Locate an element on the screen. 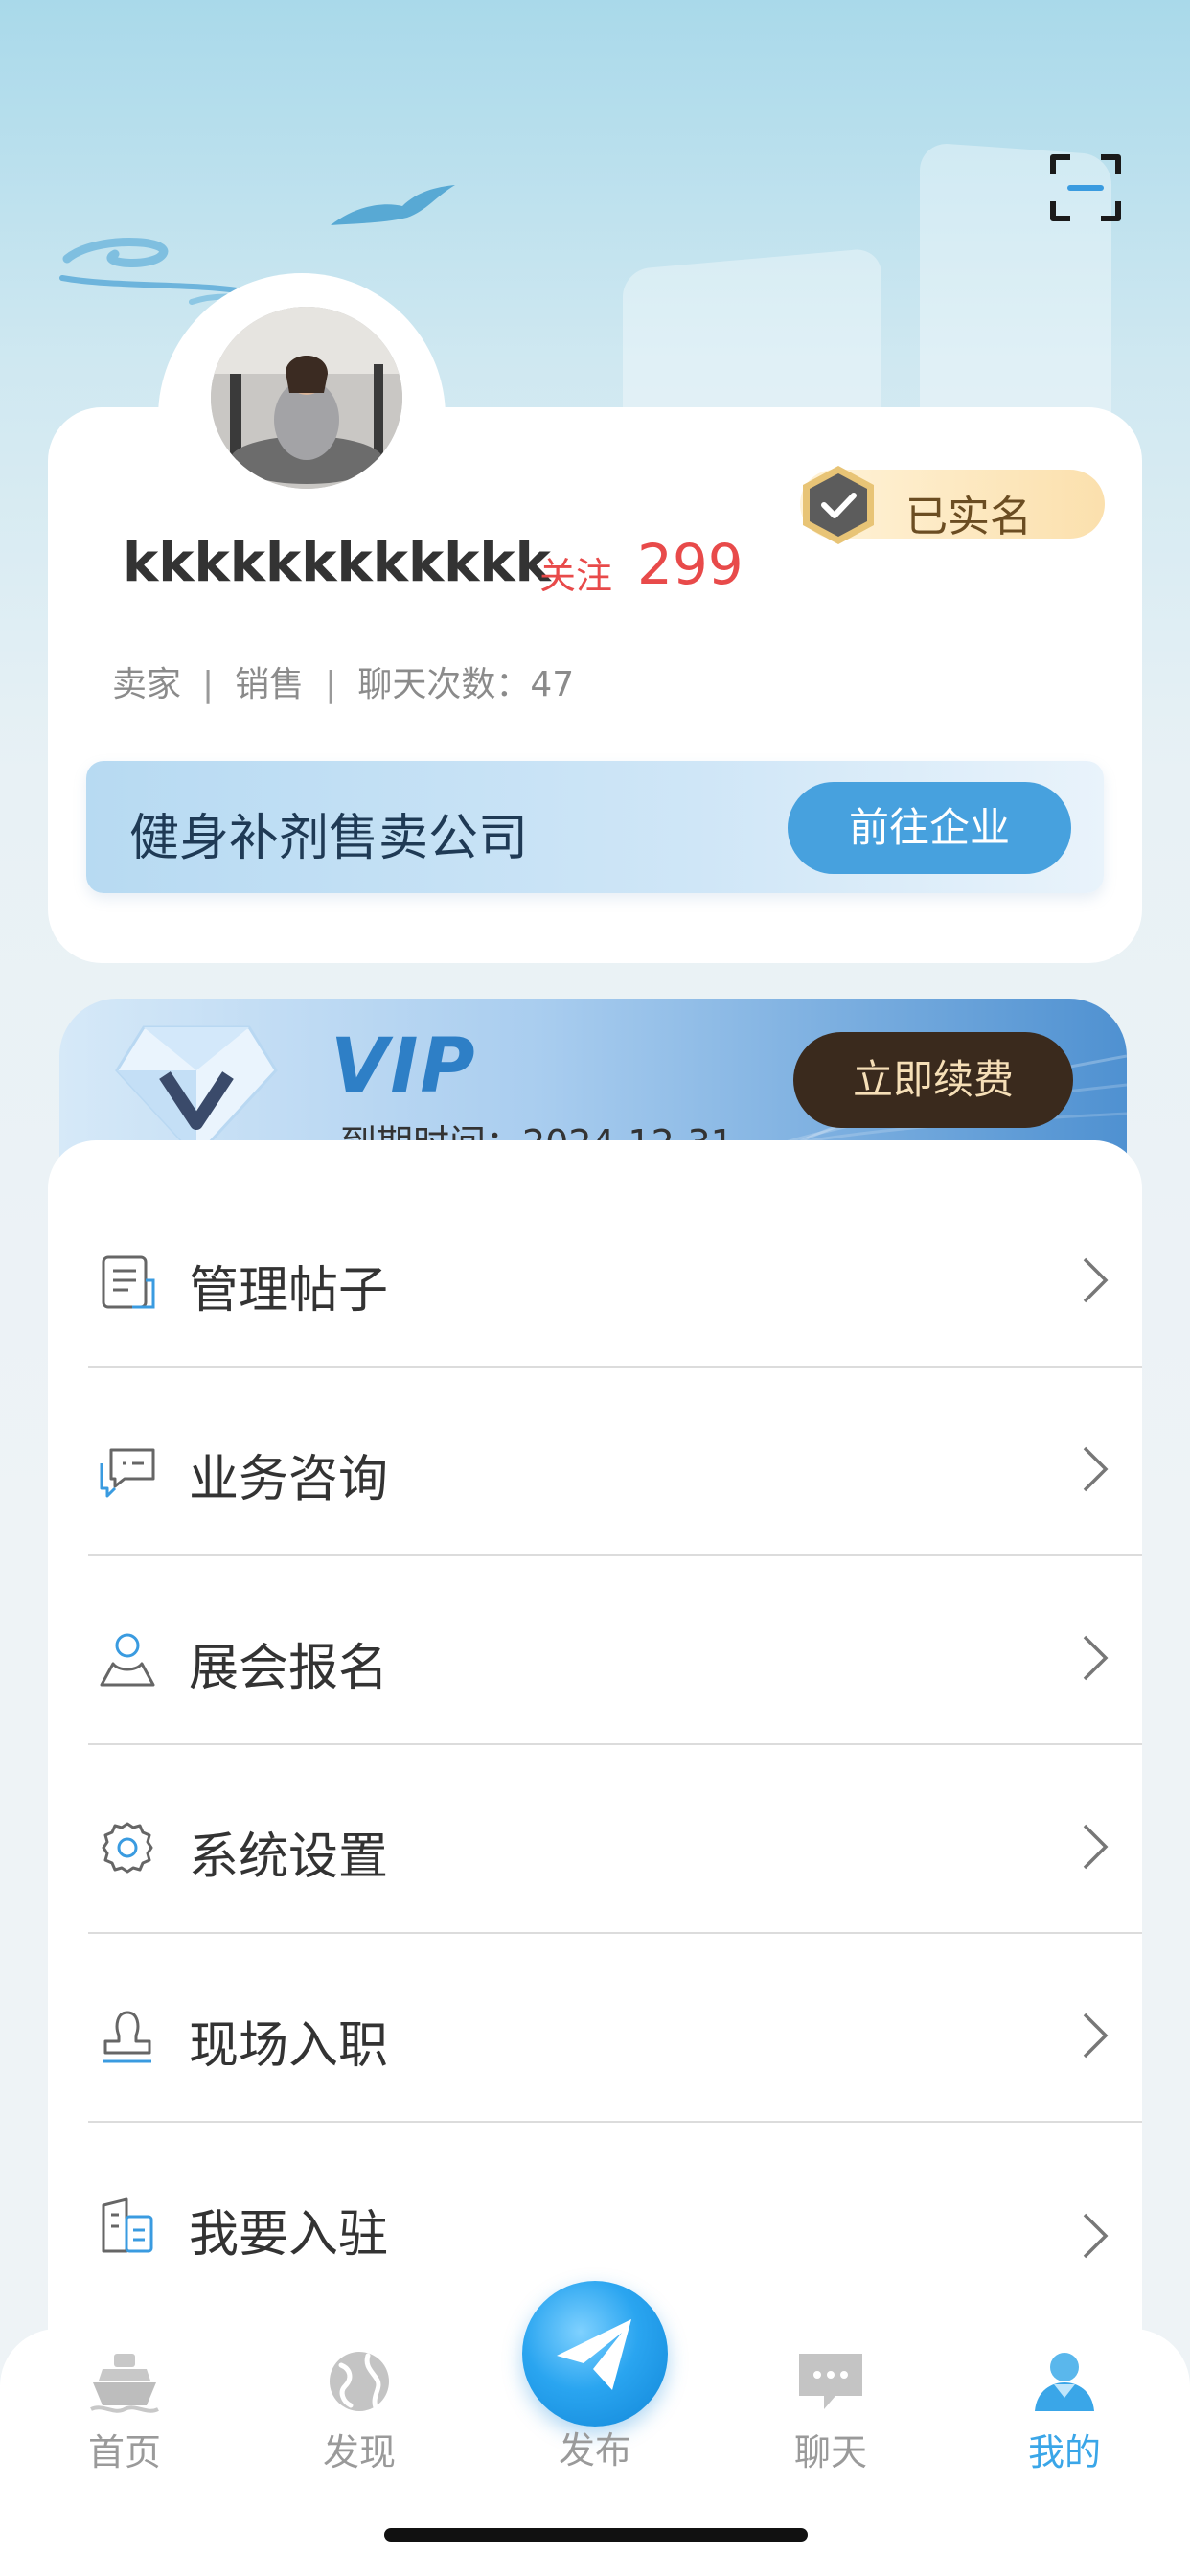 The width and height of the screenshot is (1190, 2576). nav-mine-label: 我的 is located at coordinates (1064, 2452).